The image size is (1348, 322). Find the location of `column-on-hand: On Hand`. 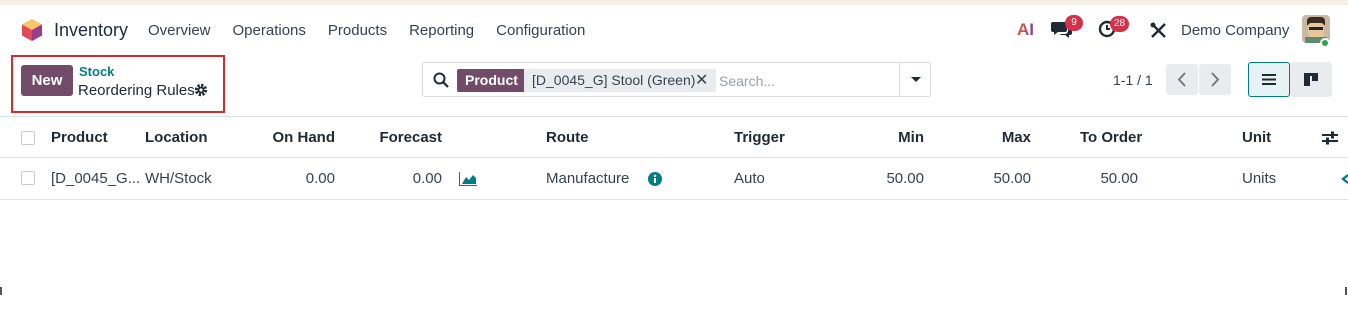

column-on-hand: On Hand is located at coordinates (295, 137).